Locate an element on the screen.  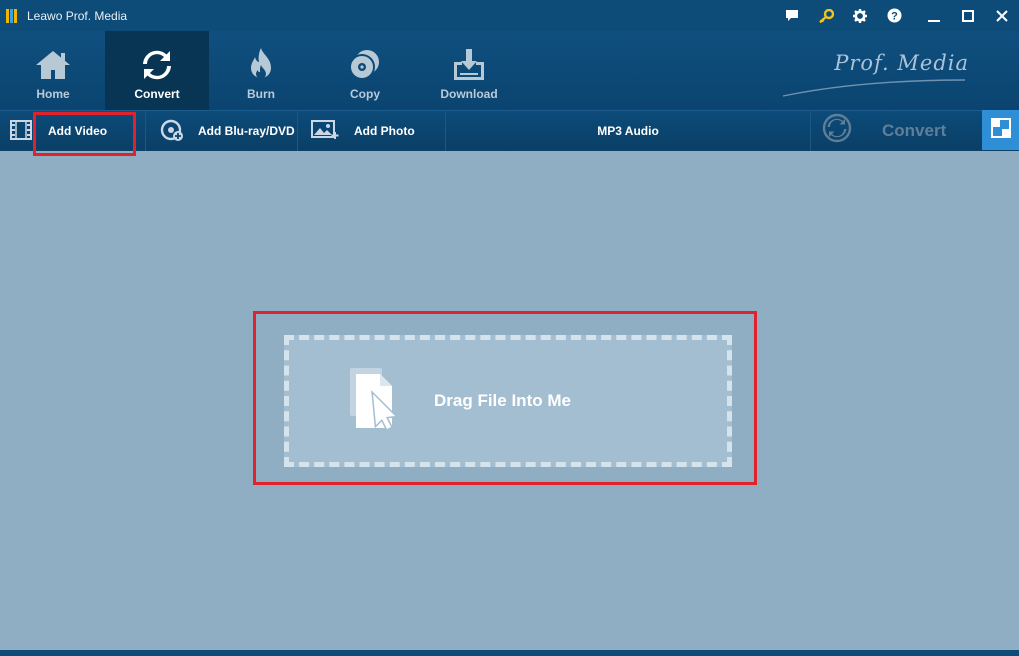
photo-add-icon is located at coordinates (325, 131).